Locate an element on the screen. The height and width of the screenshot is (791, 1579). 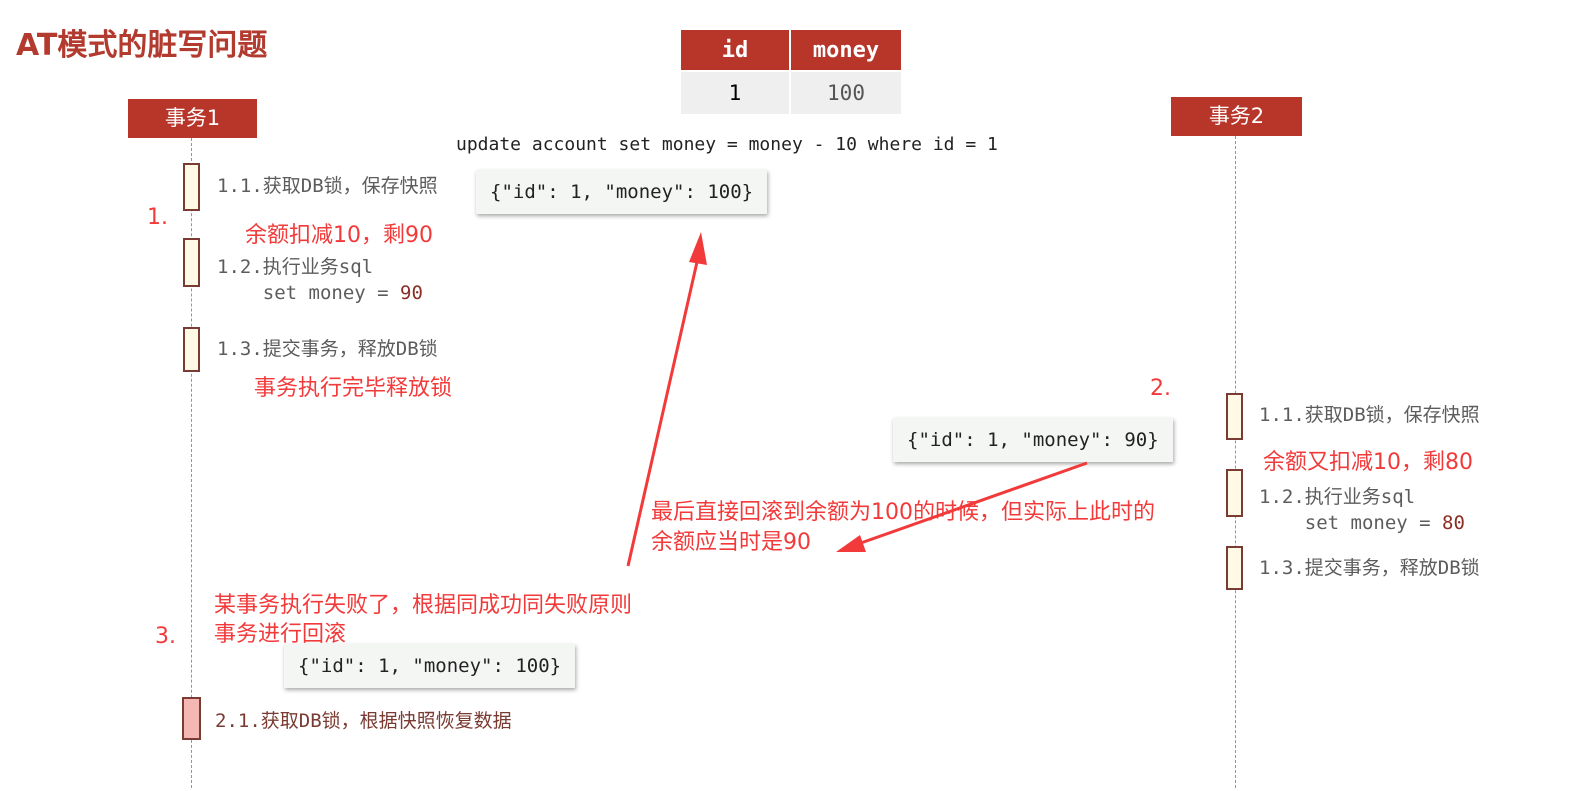
annotation-arrows is located at coordinates (857, 399).